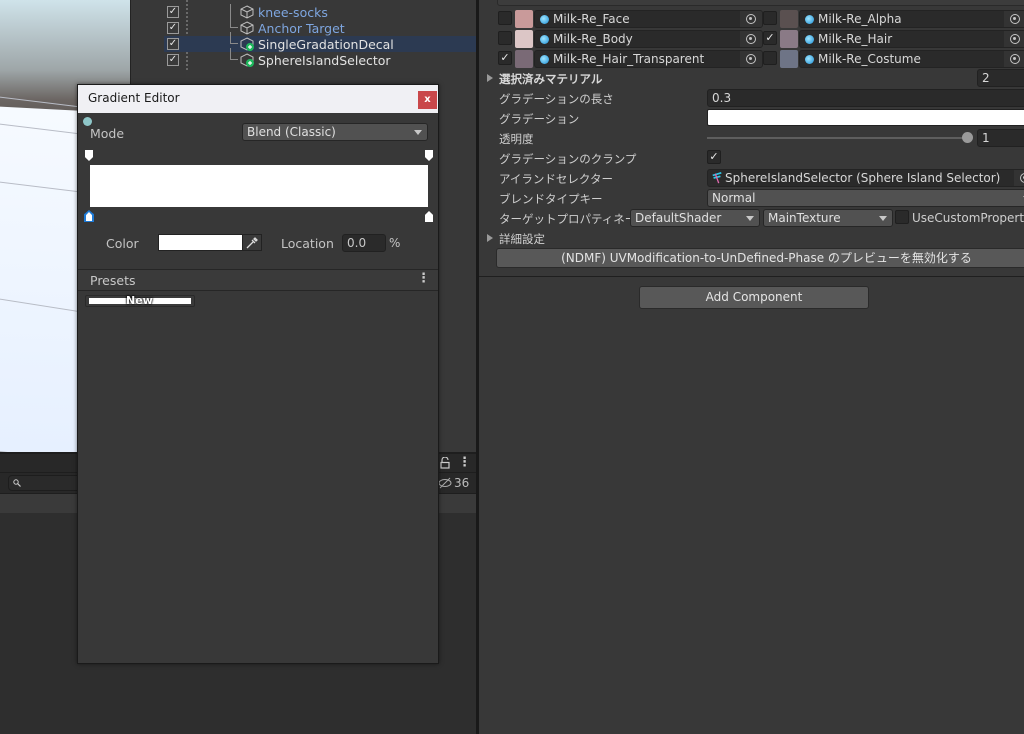  Describe the element at coordinates (629, 59) in the screenshot. I see `material-name: Milk-Re_Hair_Transparent` at that location.